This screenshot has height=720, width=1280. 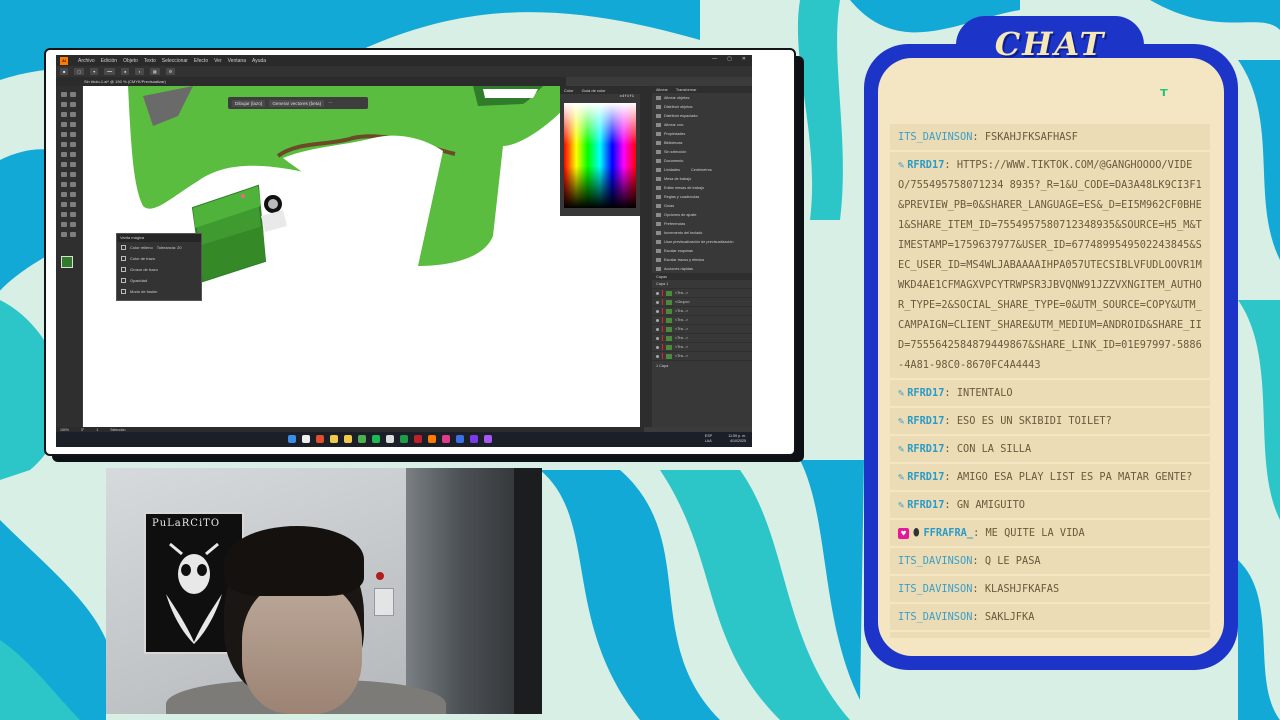 What do you see at coordinates (320, 439) in the screenshot?
I see `brave-browser-icon` at bounding box center [320, 439].